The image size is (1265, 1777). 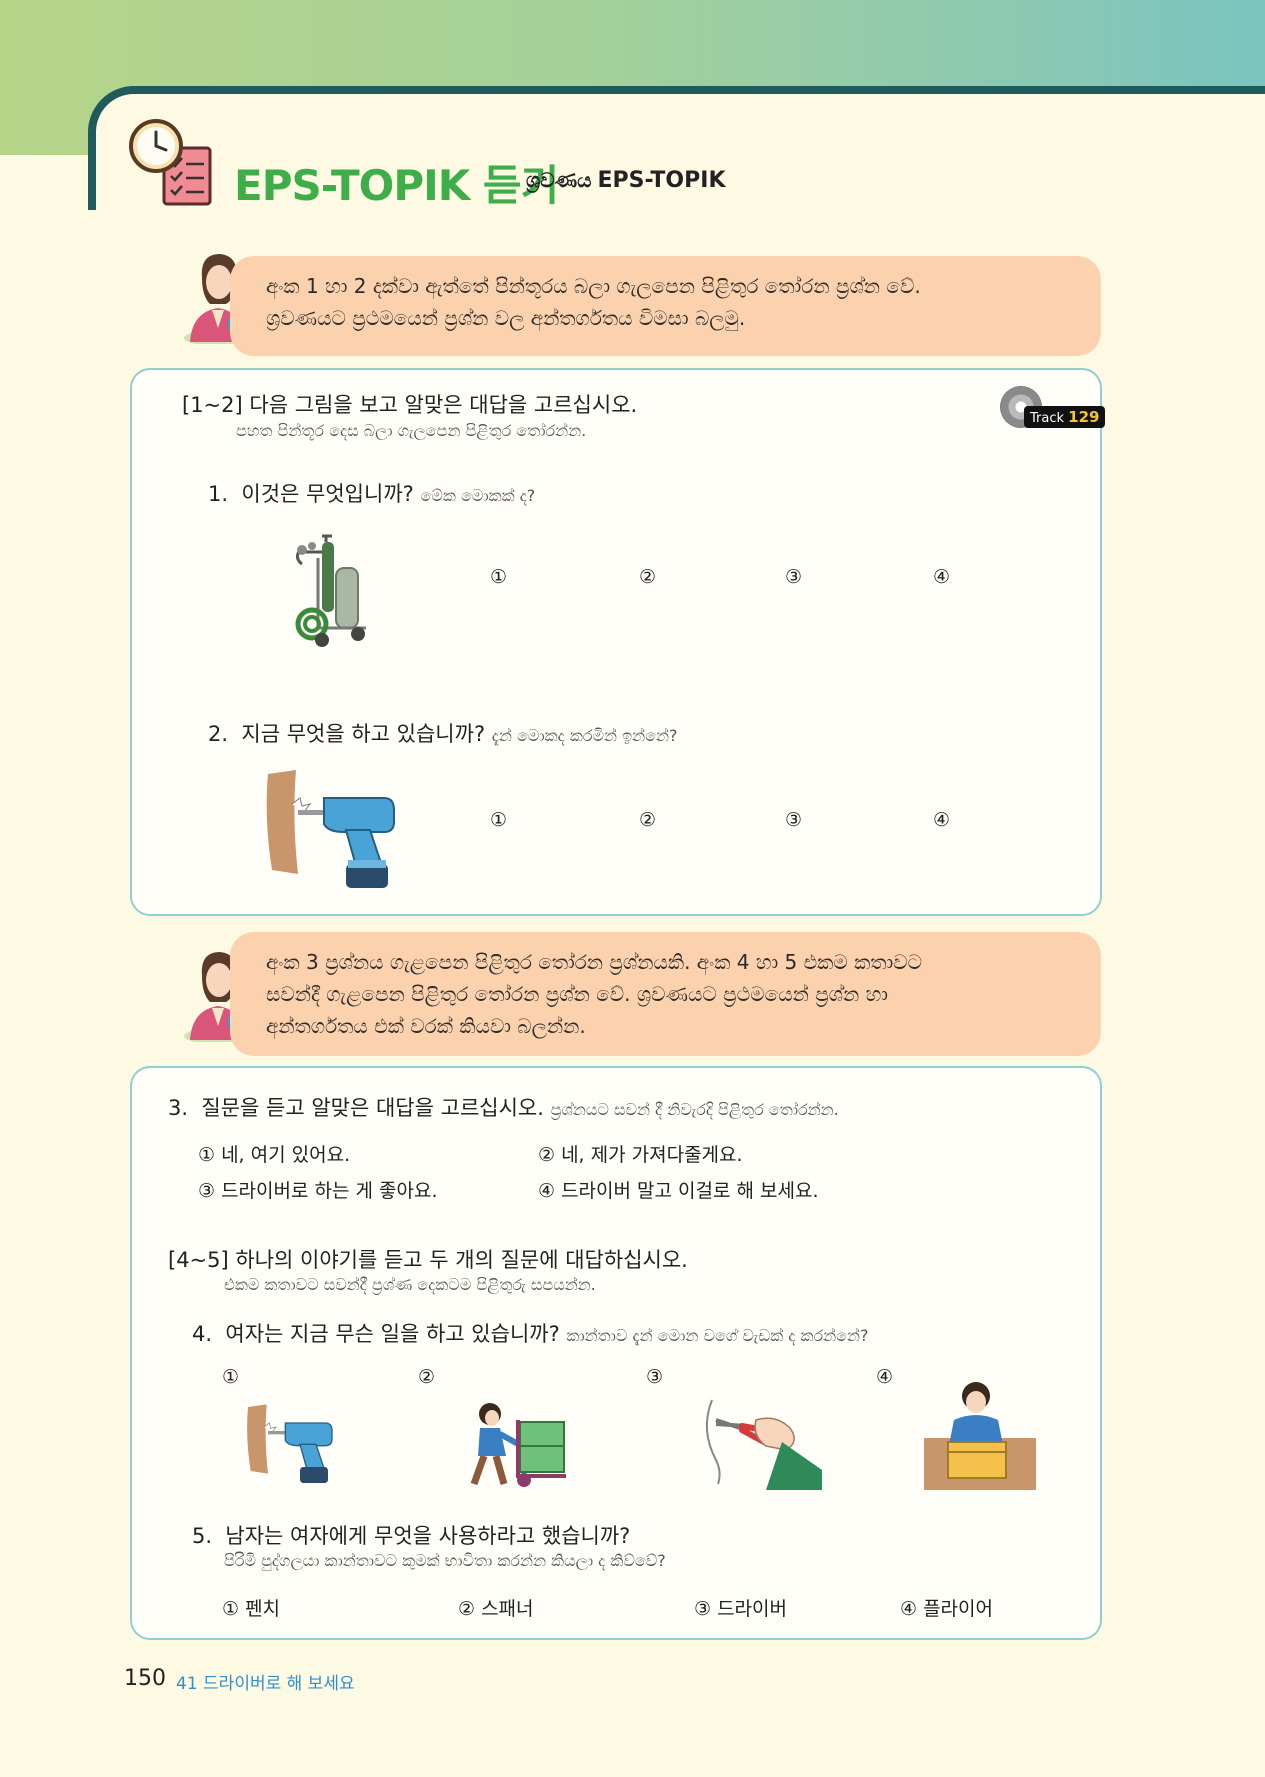 What do you see at coordinates (1084, 417) in the screenshot?
I see `track-number: 129` at bounding box center [1084, 417].